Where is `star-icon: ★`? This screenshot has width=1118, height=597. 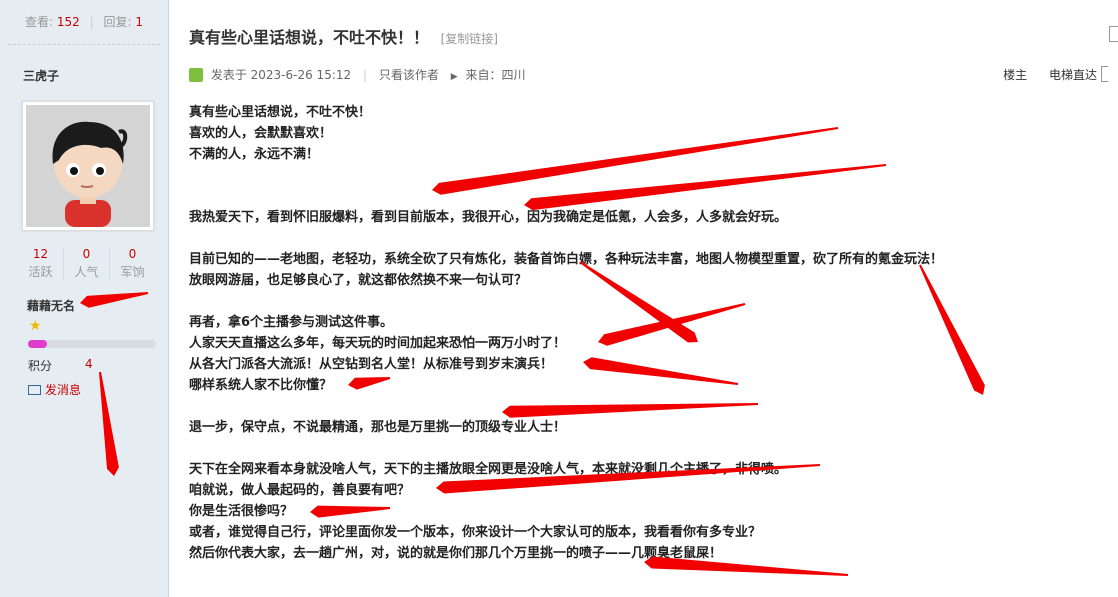 star-icon: ★ is located at coordinates (35, 326).